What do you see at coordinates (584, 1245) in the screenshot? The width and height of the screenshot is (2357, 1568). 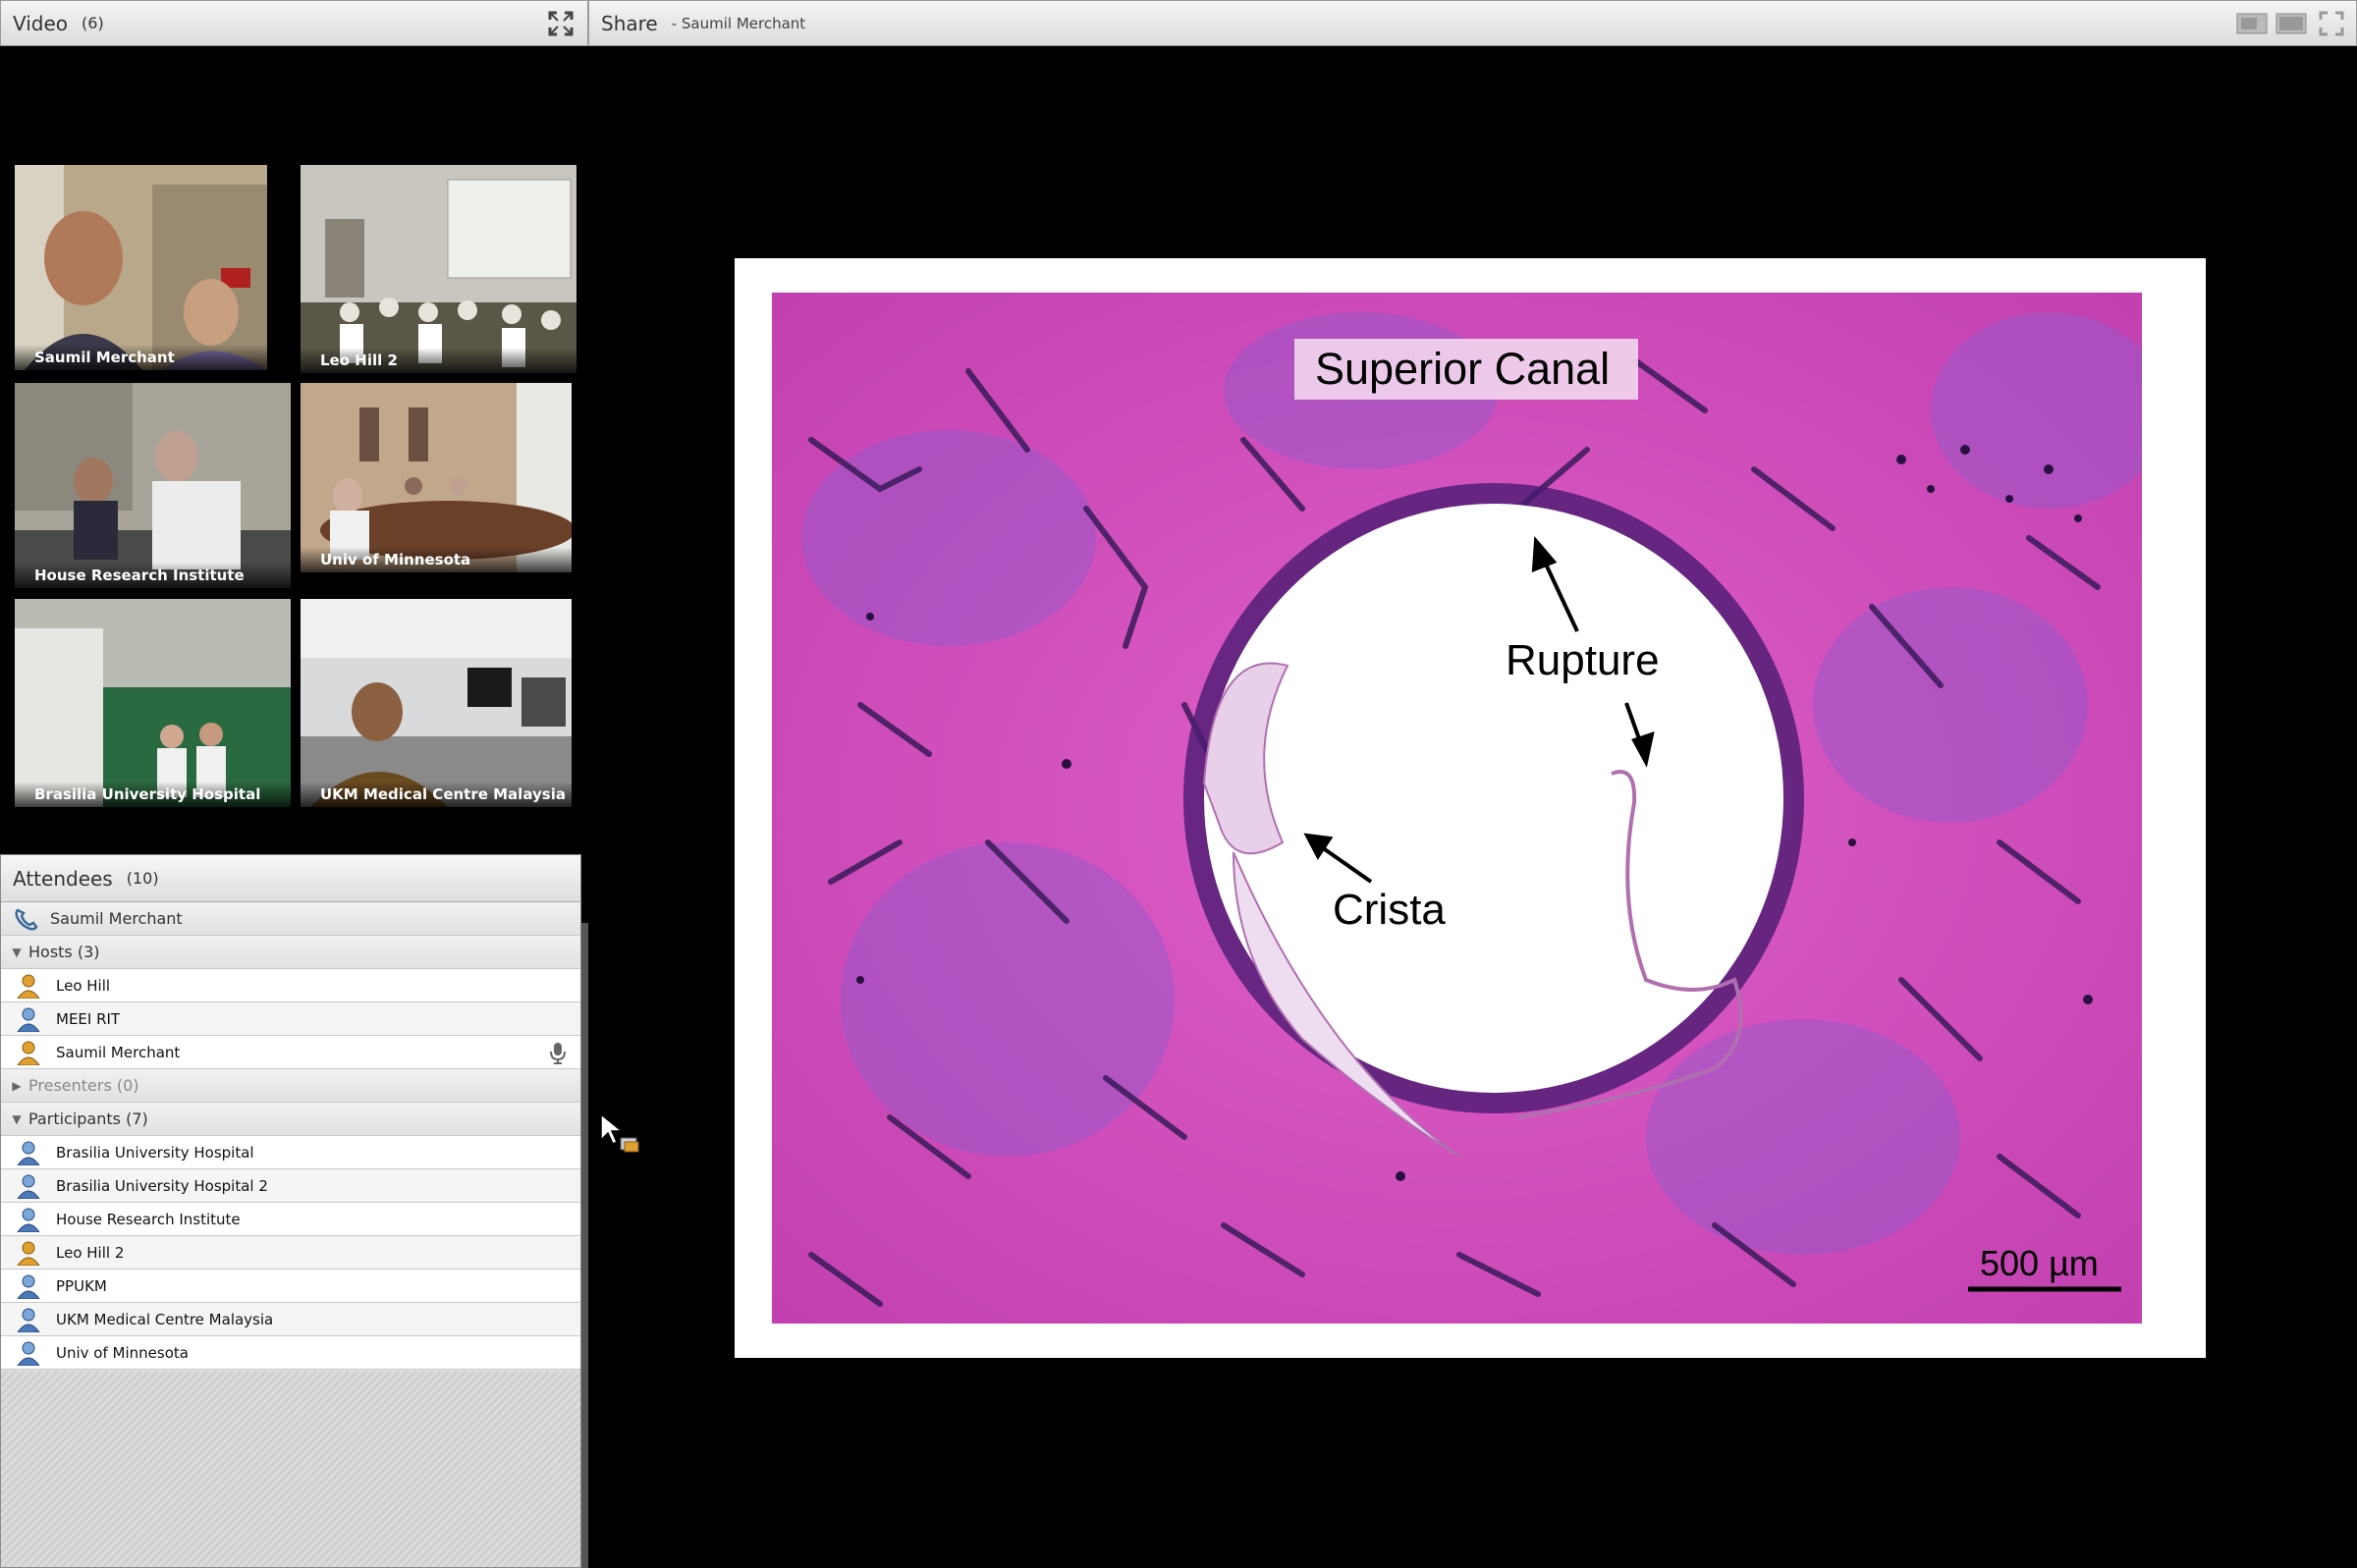 I see `attendees-scrollbar` at bounding box center [584, 1245].